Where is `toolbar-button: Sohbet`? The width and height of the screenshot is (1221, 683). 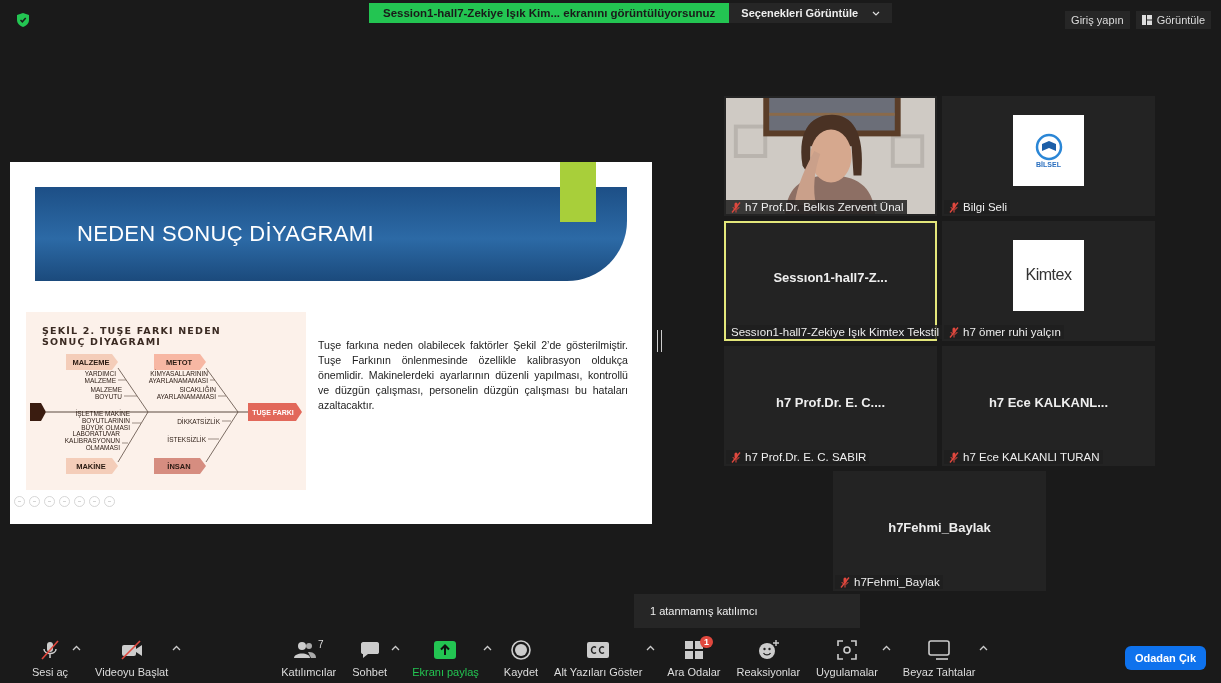 toolbar-button: Sohbet is located at coordinates (370, 658).